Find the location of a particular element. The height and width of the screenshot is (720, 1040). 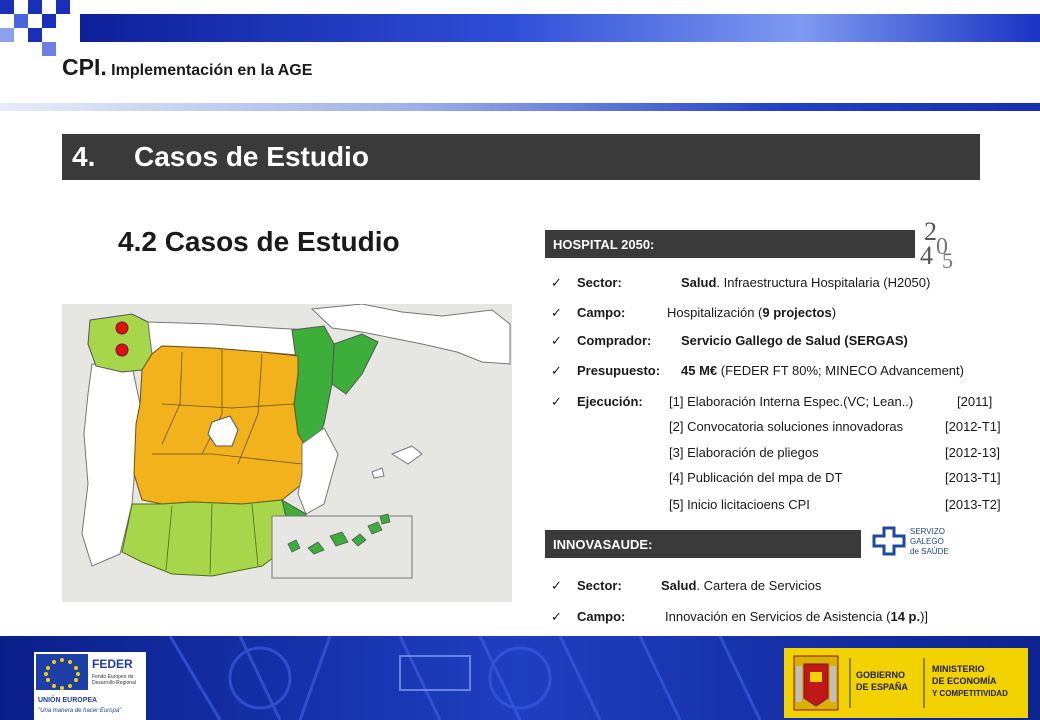

svg-text: 4 is located at coordinates (926, 255).